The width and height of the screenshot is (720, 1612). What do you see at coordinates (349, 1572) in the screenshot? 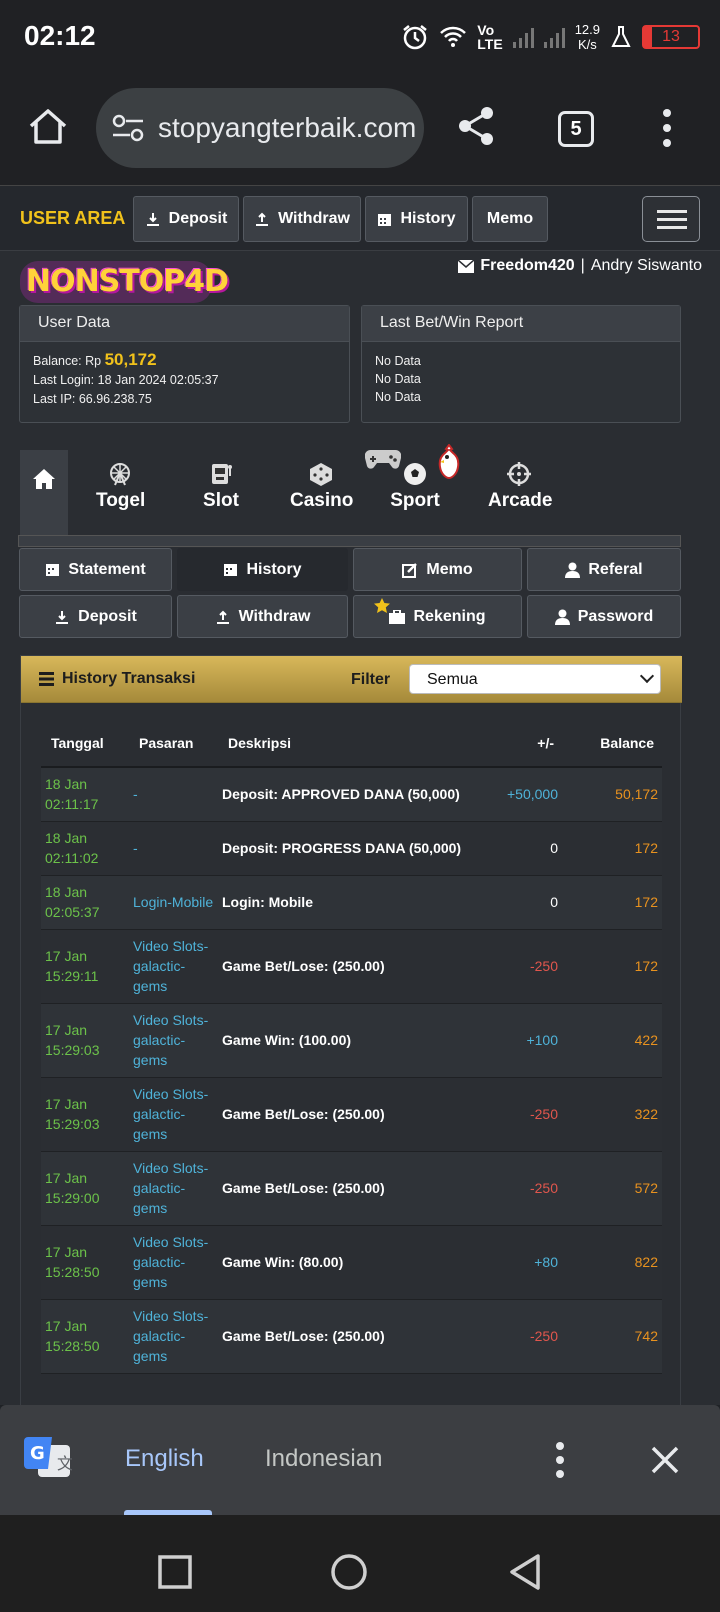
I see `home-circle-icon` at bounding box center [349, 1572].